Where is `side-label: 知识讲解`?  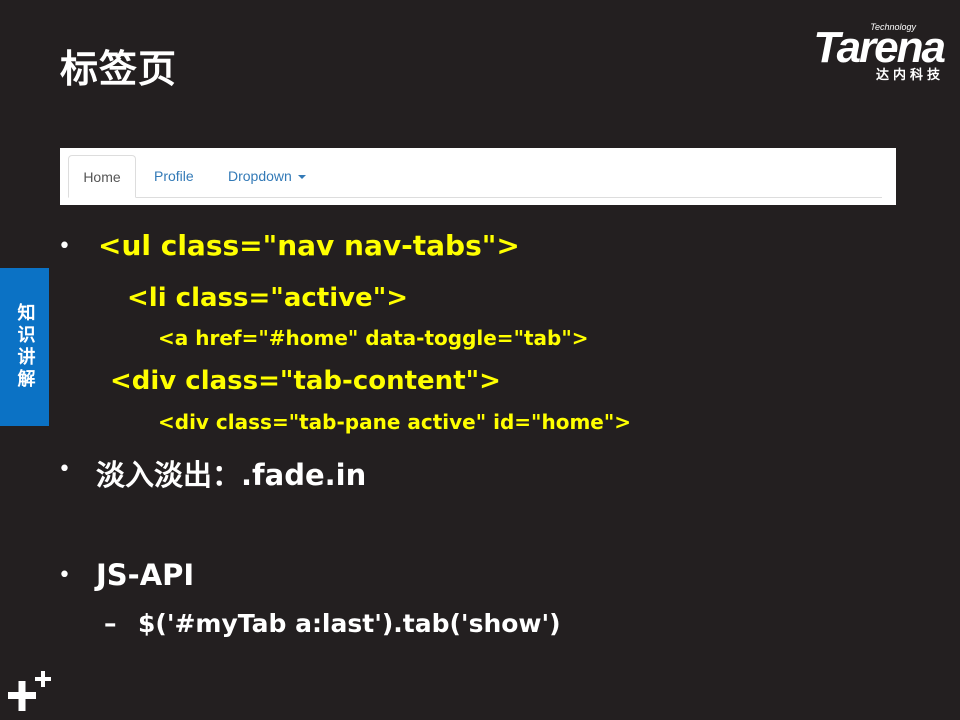
side-label: 知识讲解 is located at coordinates (24, 347).